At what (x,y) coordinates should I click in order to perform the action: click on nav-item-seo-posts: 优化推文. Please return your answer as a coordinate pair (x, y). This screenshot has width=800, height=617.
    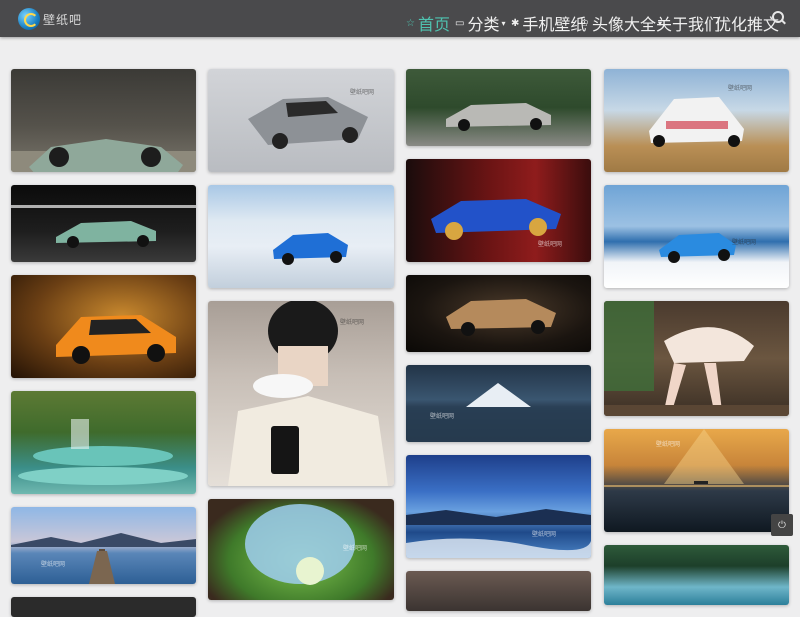
    Looking at the image, I should click on (747, 23).